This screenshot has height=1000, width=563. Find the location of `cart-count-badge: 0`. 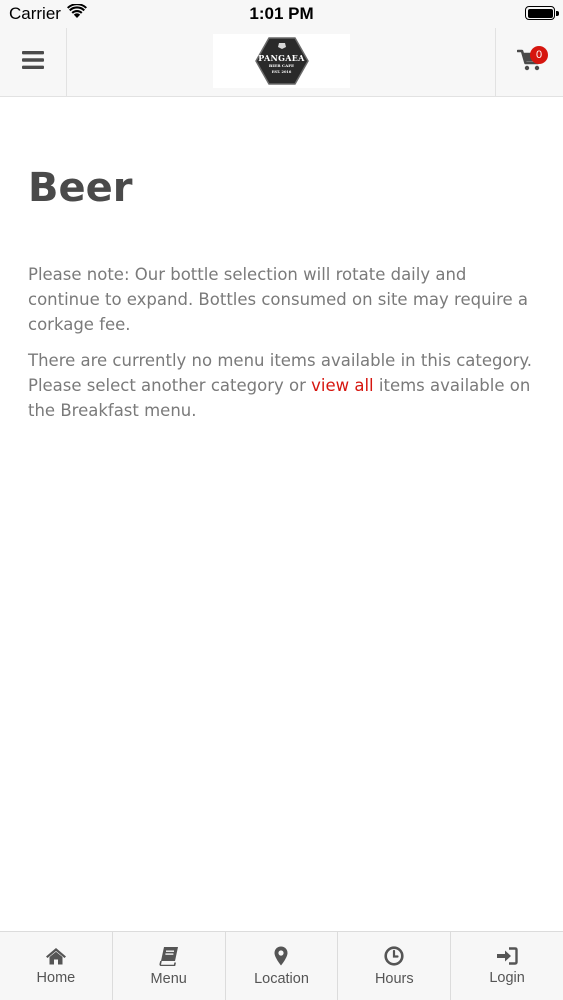

cart-count-badge: 0 is located at coordinates (539, 55).